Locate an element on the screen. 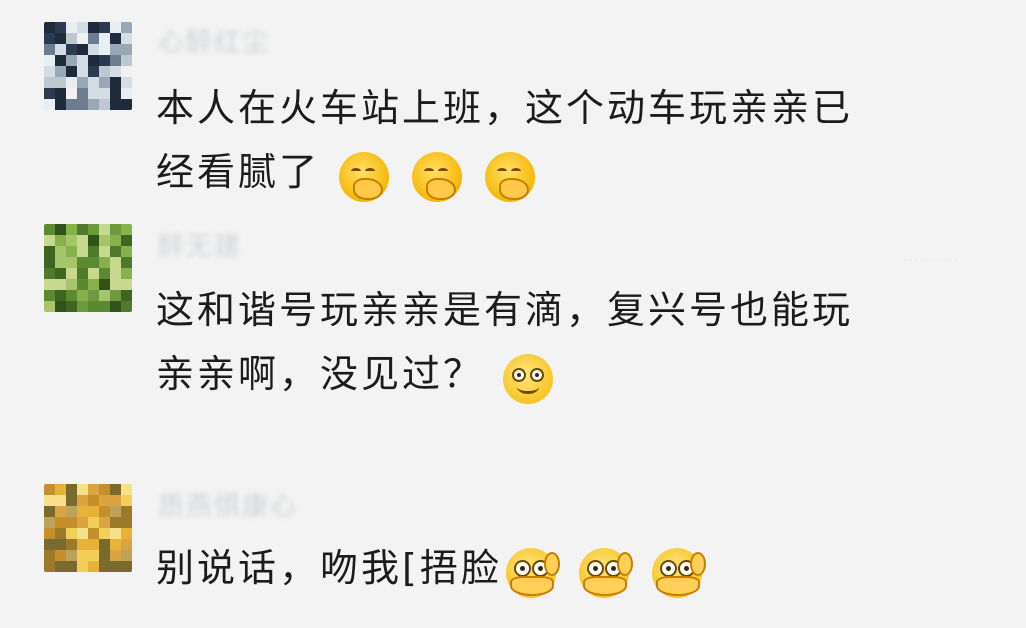 Image resolution: width=1026 pixels, height=628 pixels. comment-text-fragment: 经看腻了 is located at coordinates (238, 172).